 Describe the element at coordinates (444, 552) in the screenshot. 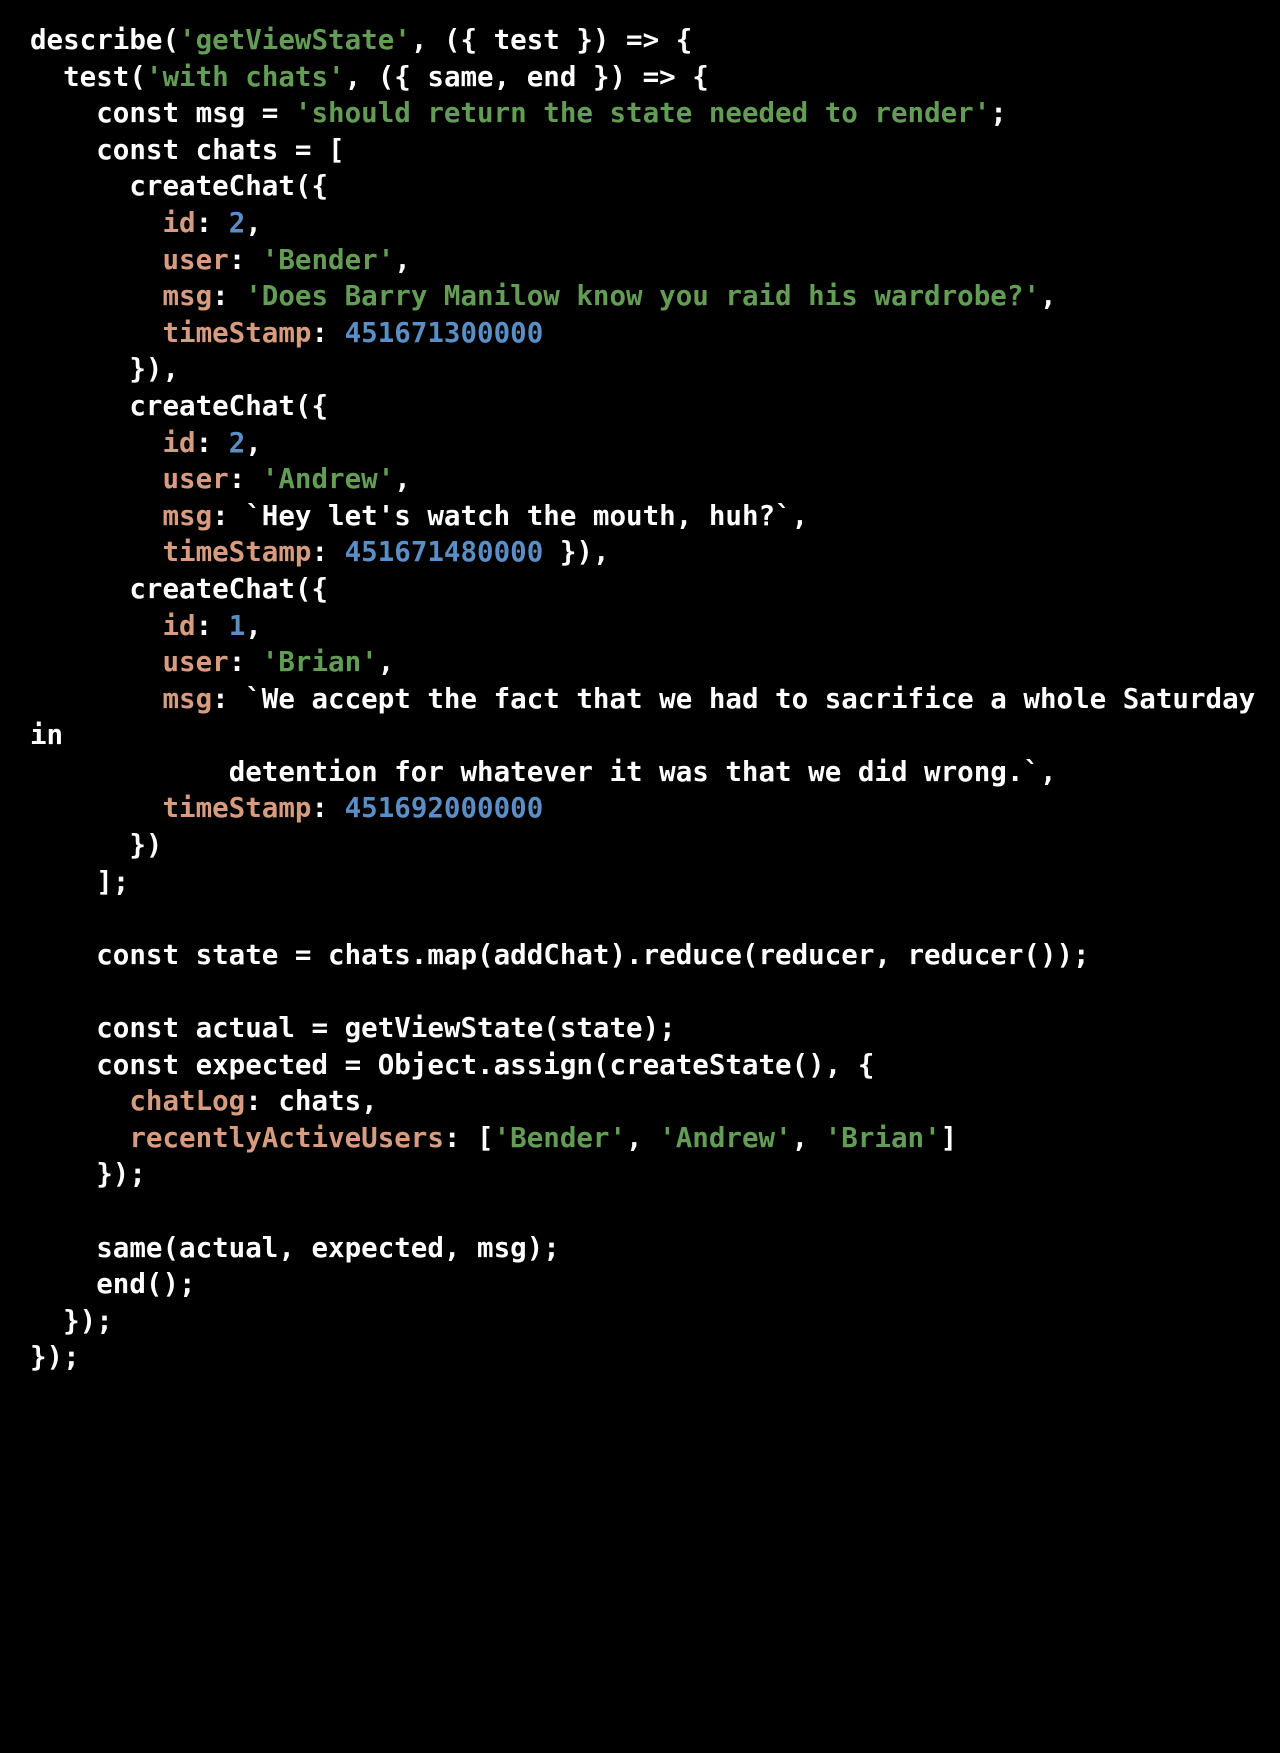

I see `code-token-number: 451671480000` at that location.